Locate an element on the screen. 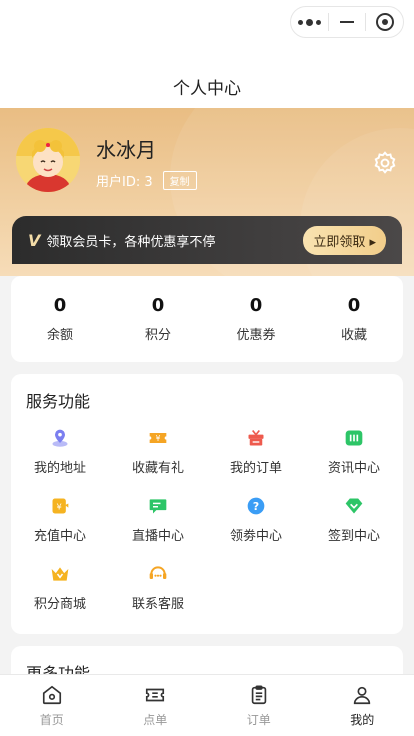  live-icon is located at coordinates (158, 506).